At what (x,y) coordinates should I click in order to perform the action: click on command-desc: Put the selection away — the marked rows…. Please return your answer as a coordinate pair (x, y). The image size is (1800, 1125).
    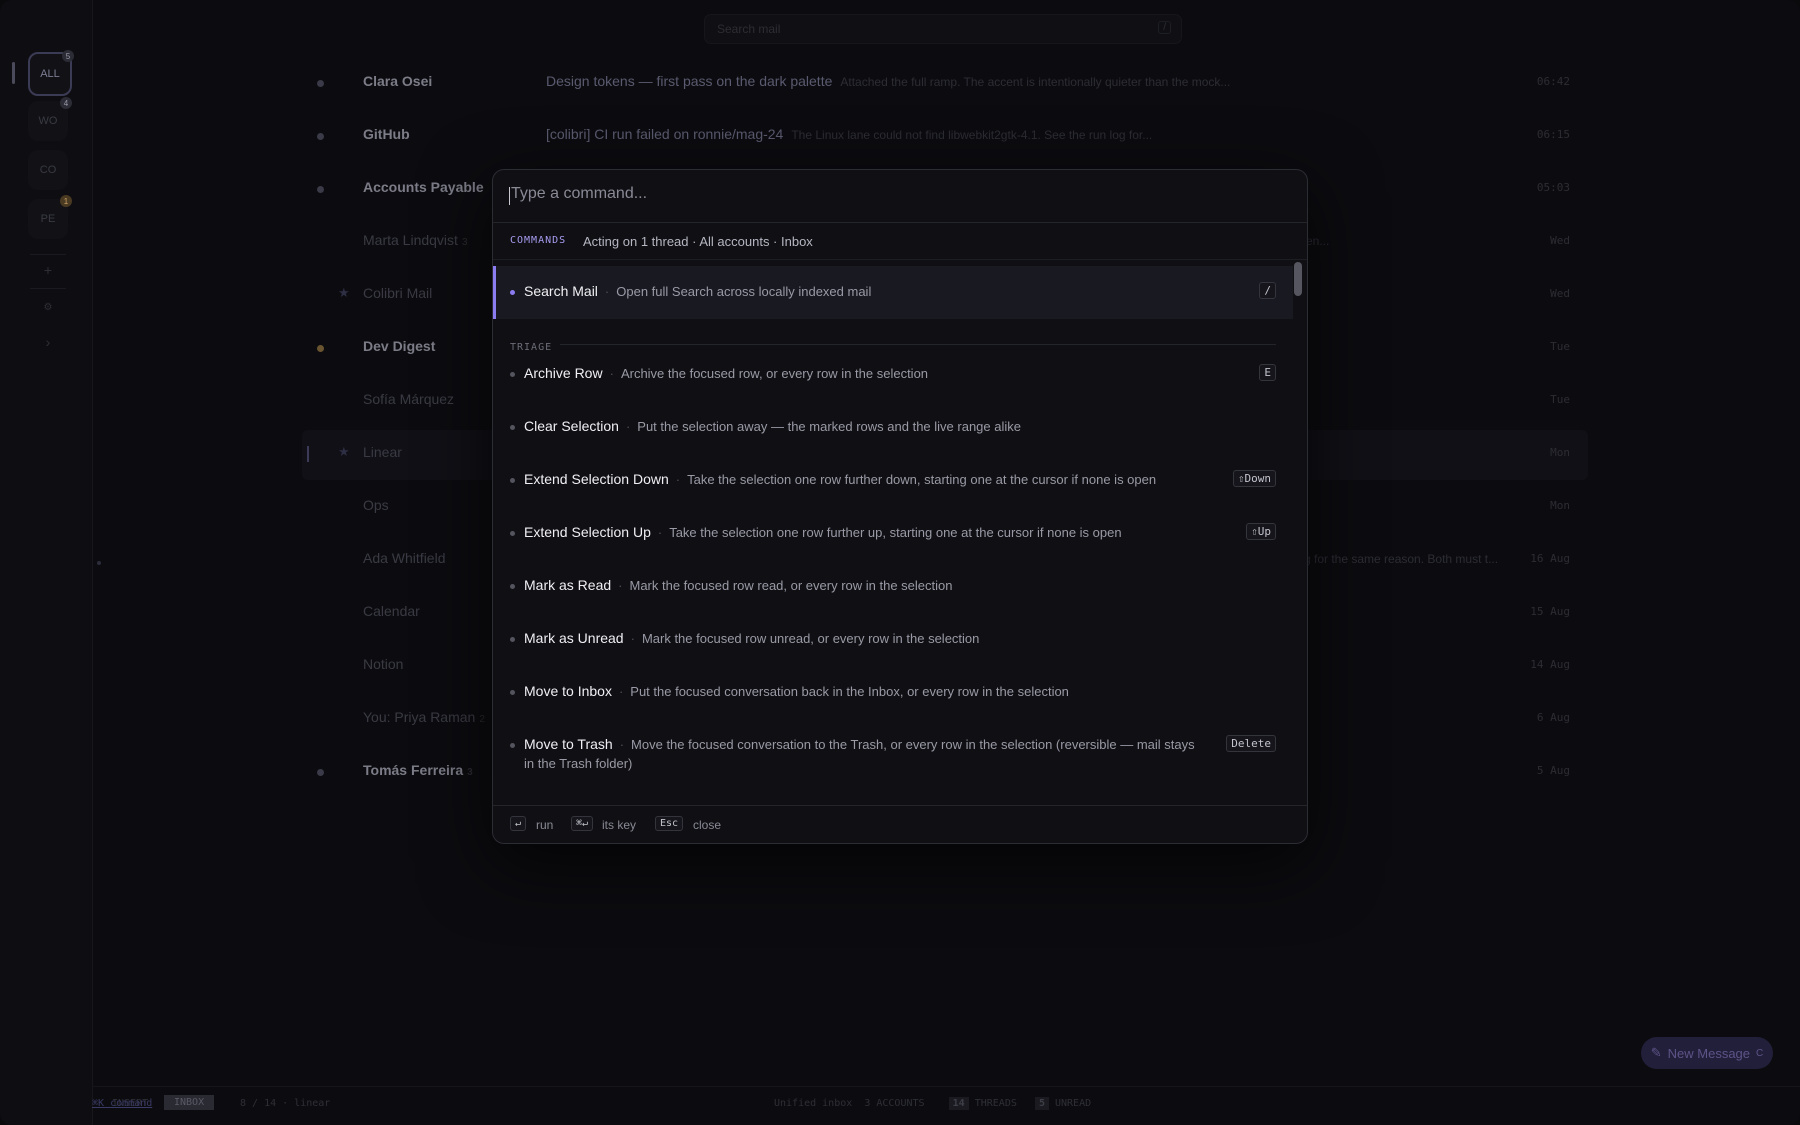
    Looking at the image, I should click on (829, 426).